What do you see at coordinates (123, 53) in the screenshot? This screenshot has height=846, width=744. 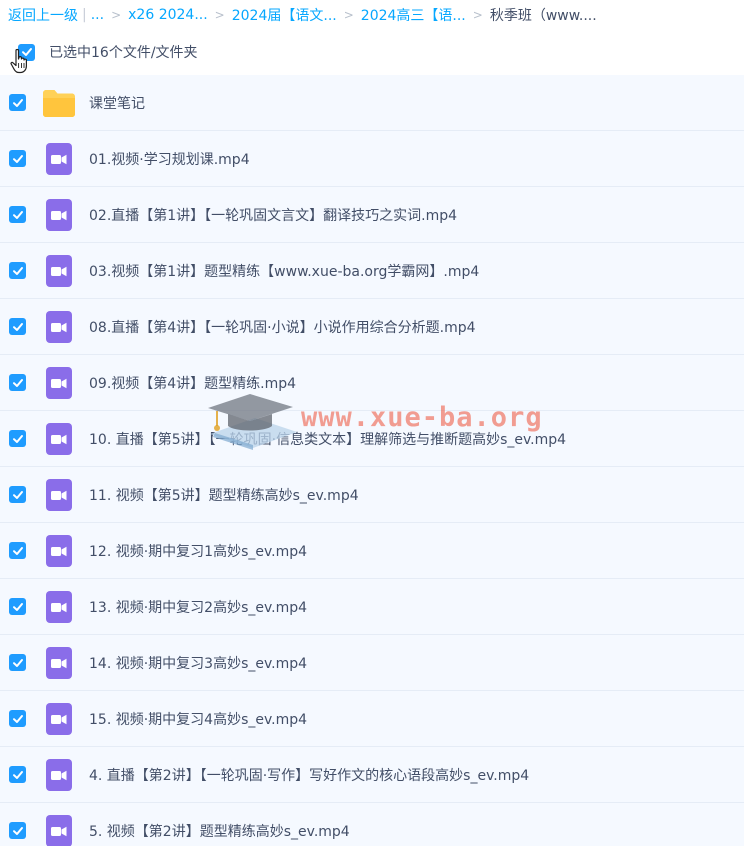 I see `selection-count: 已选中16个文件/文件夹` at bounding box center [123, 53].